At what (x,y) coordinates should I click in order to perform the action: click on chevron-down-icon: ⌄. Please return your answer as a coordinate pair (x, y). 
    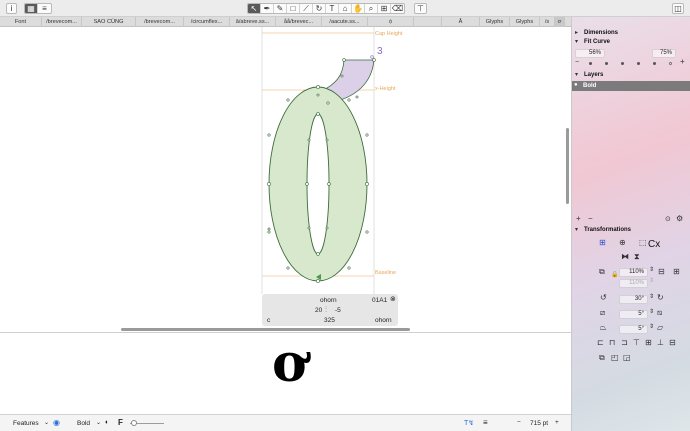
    Looking at the image, I should click on (46, 422).